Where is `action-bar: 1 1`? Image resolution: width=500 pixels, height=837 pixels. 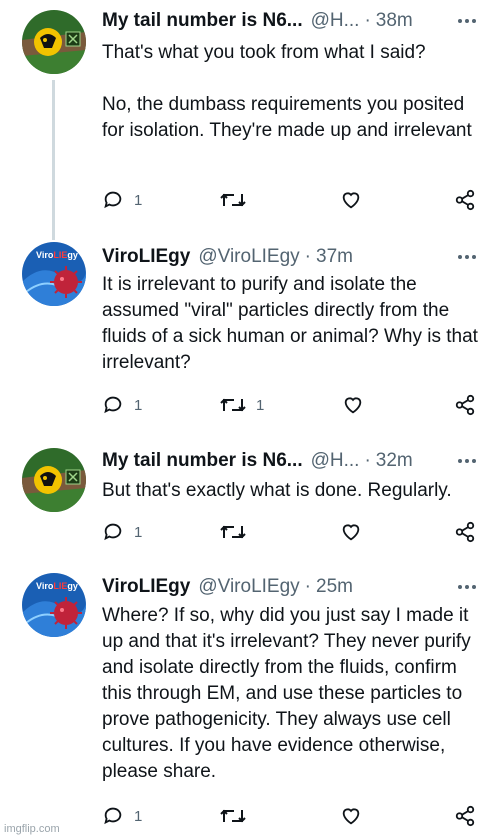 action-bar: 1 1 is located at coordinates (292, 405).